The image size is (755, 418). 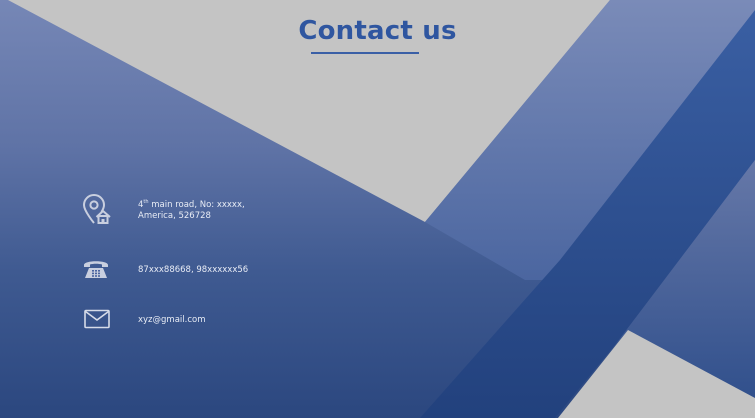 What do you see at coordinates (172, 320) in the screenshot?
I see `email-text: xyz@gmail.com` at bounding box center [172, 320].